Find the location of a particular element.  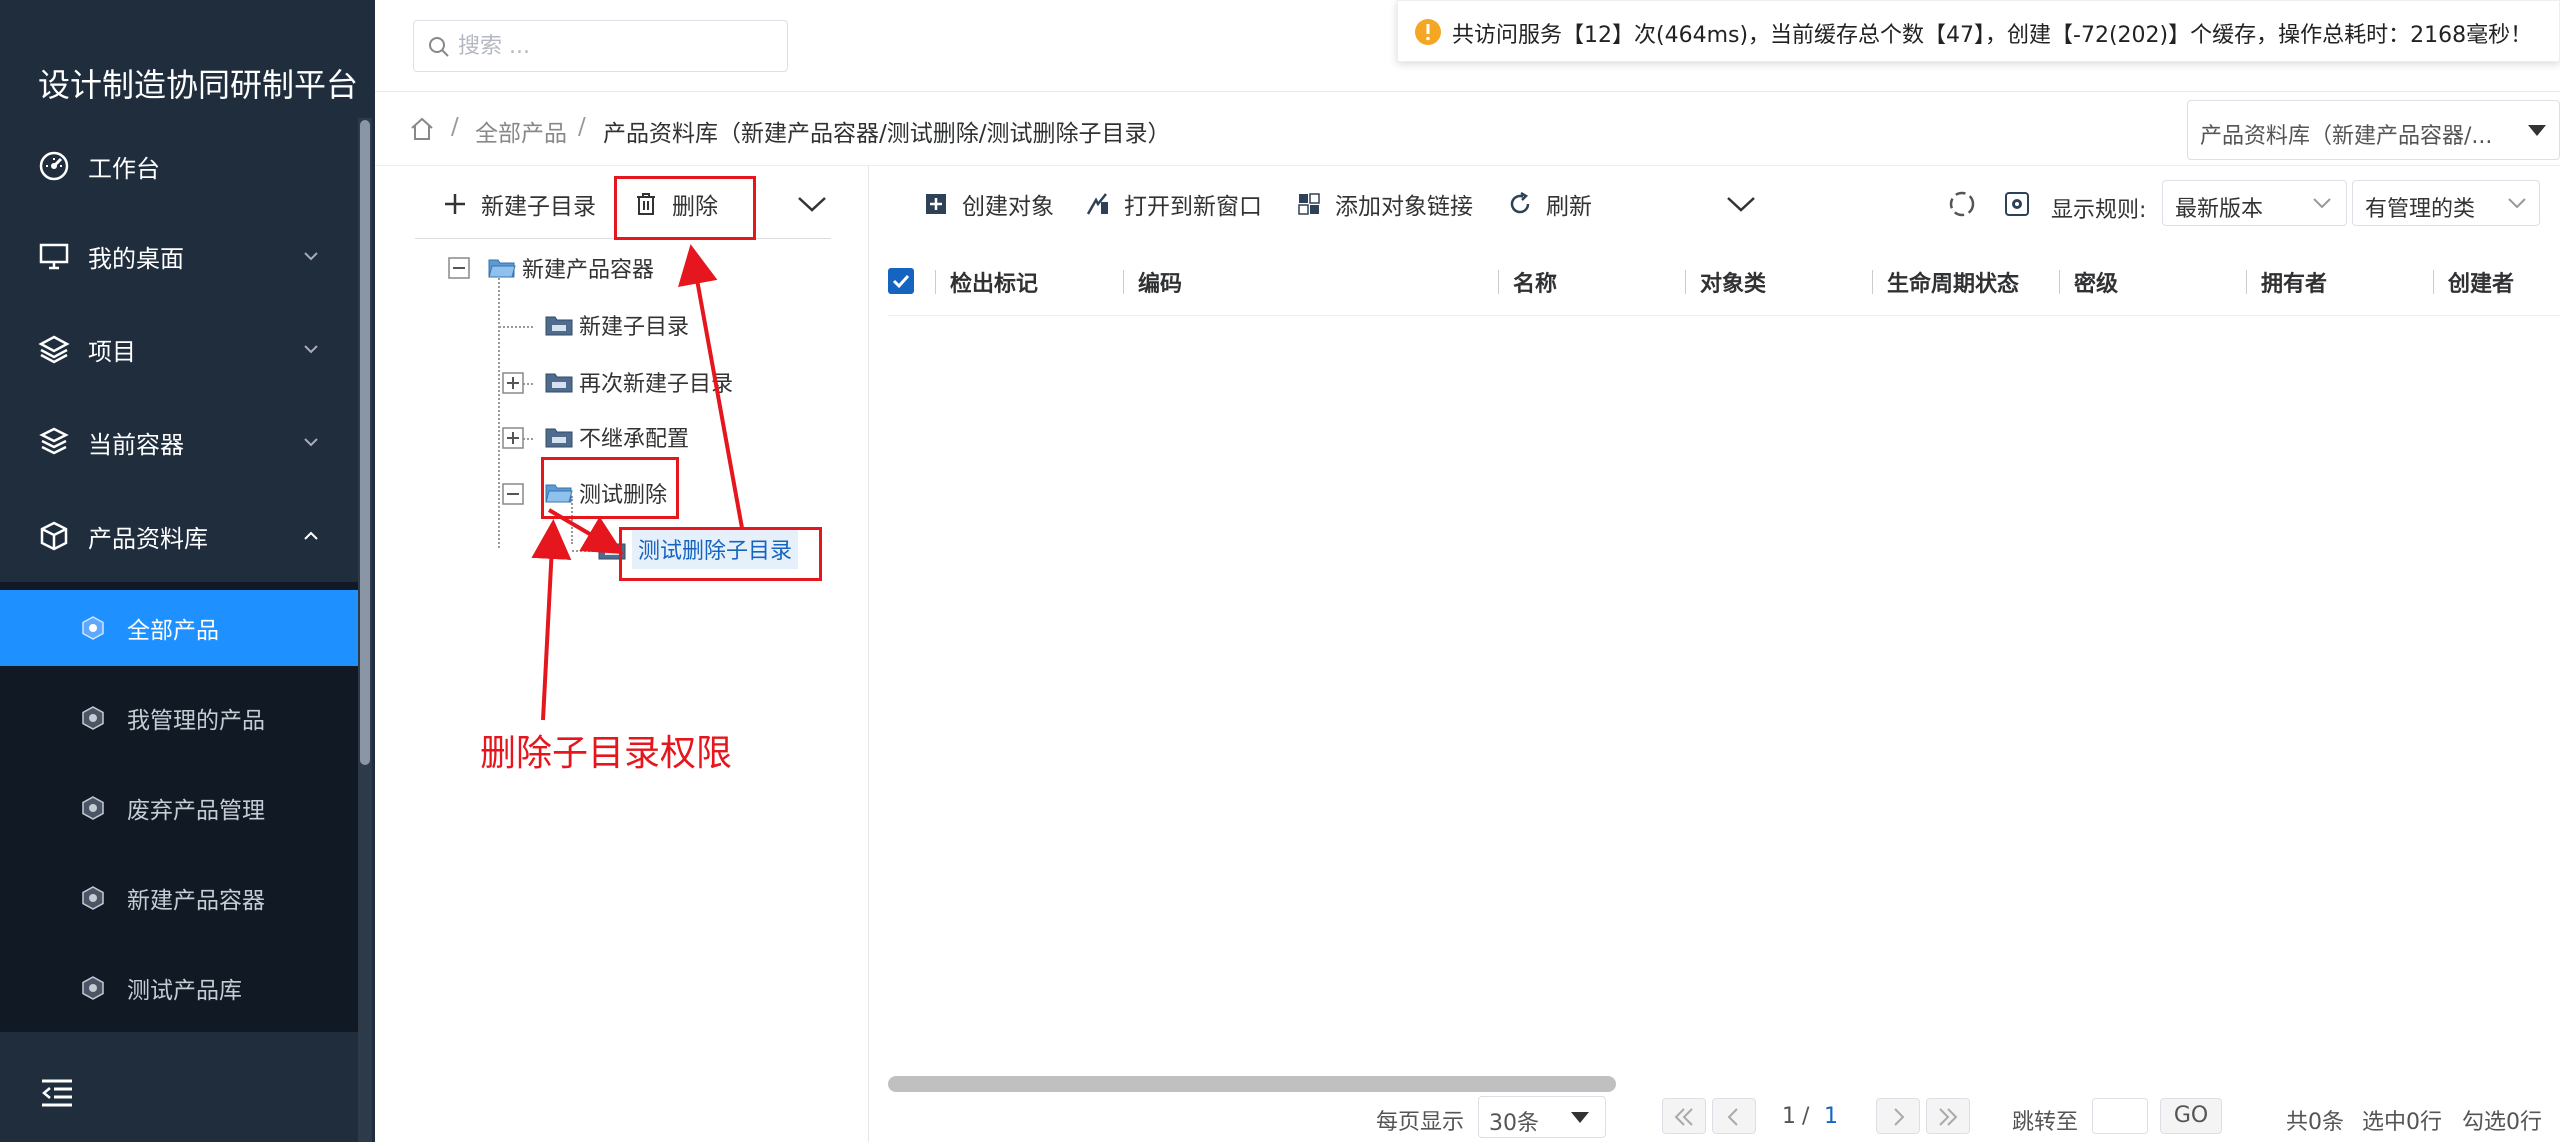

class-select: 有管理的类 is located at coordinates (2446, 203).